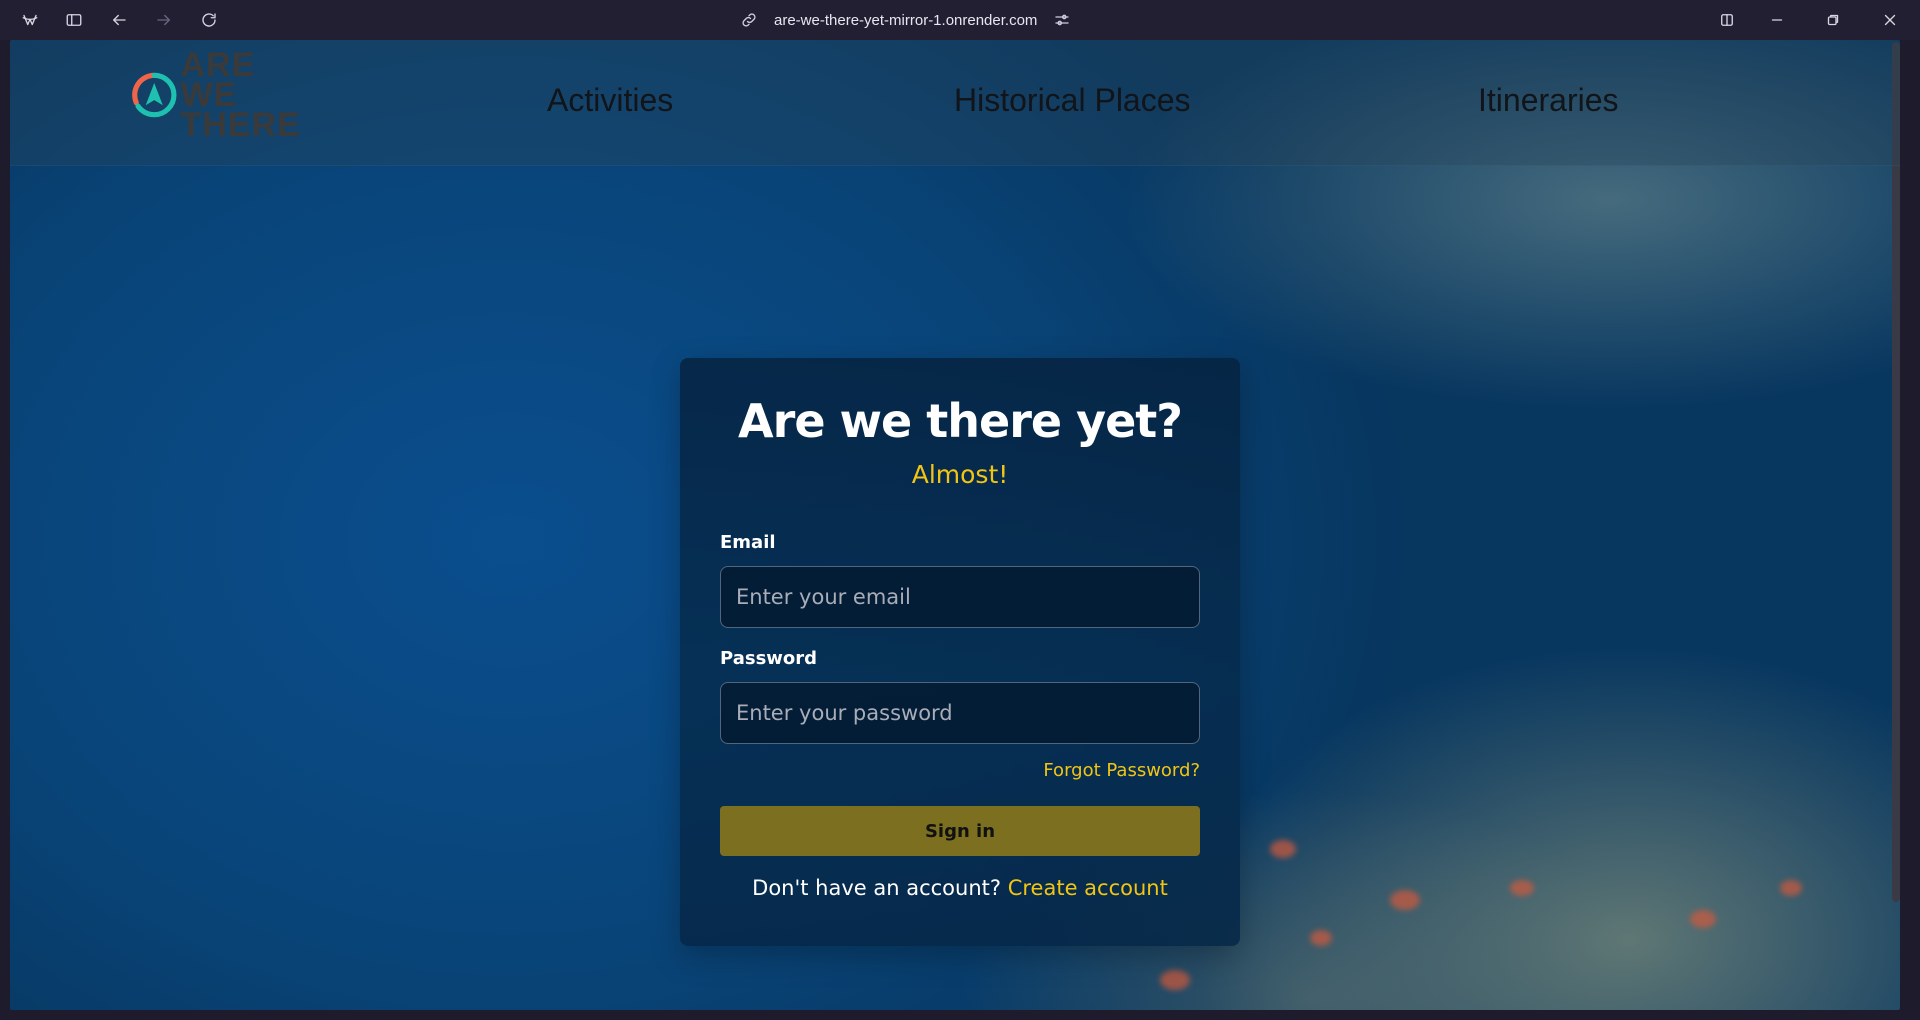 This screenshot has width=1920, height=1020. Describe the element at coordinates (164, 20) in the screenshot. I see `forward-icon` at that location.